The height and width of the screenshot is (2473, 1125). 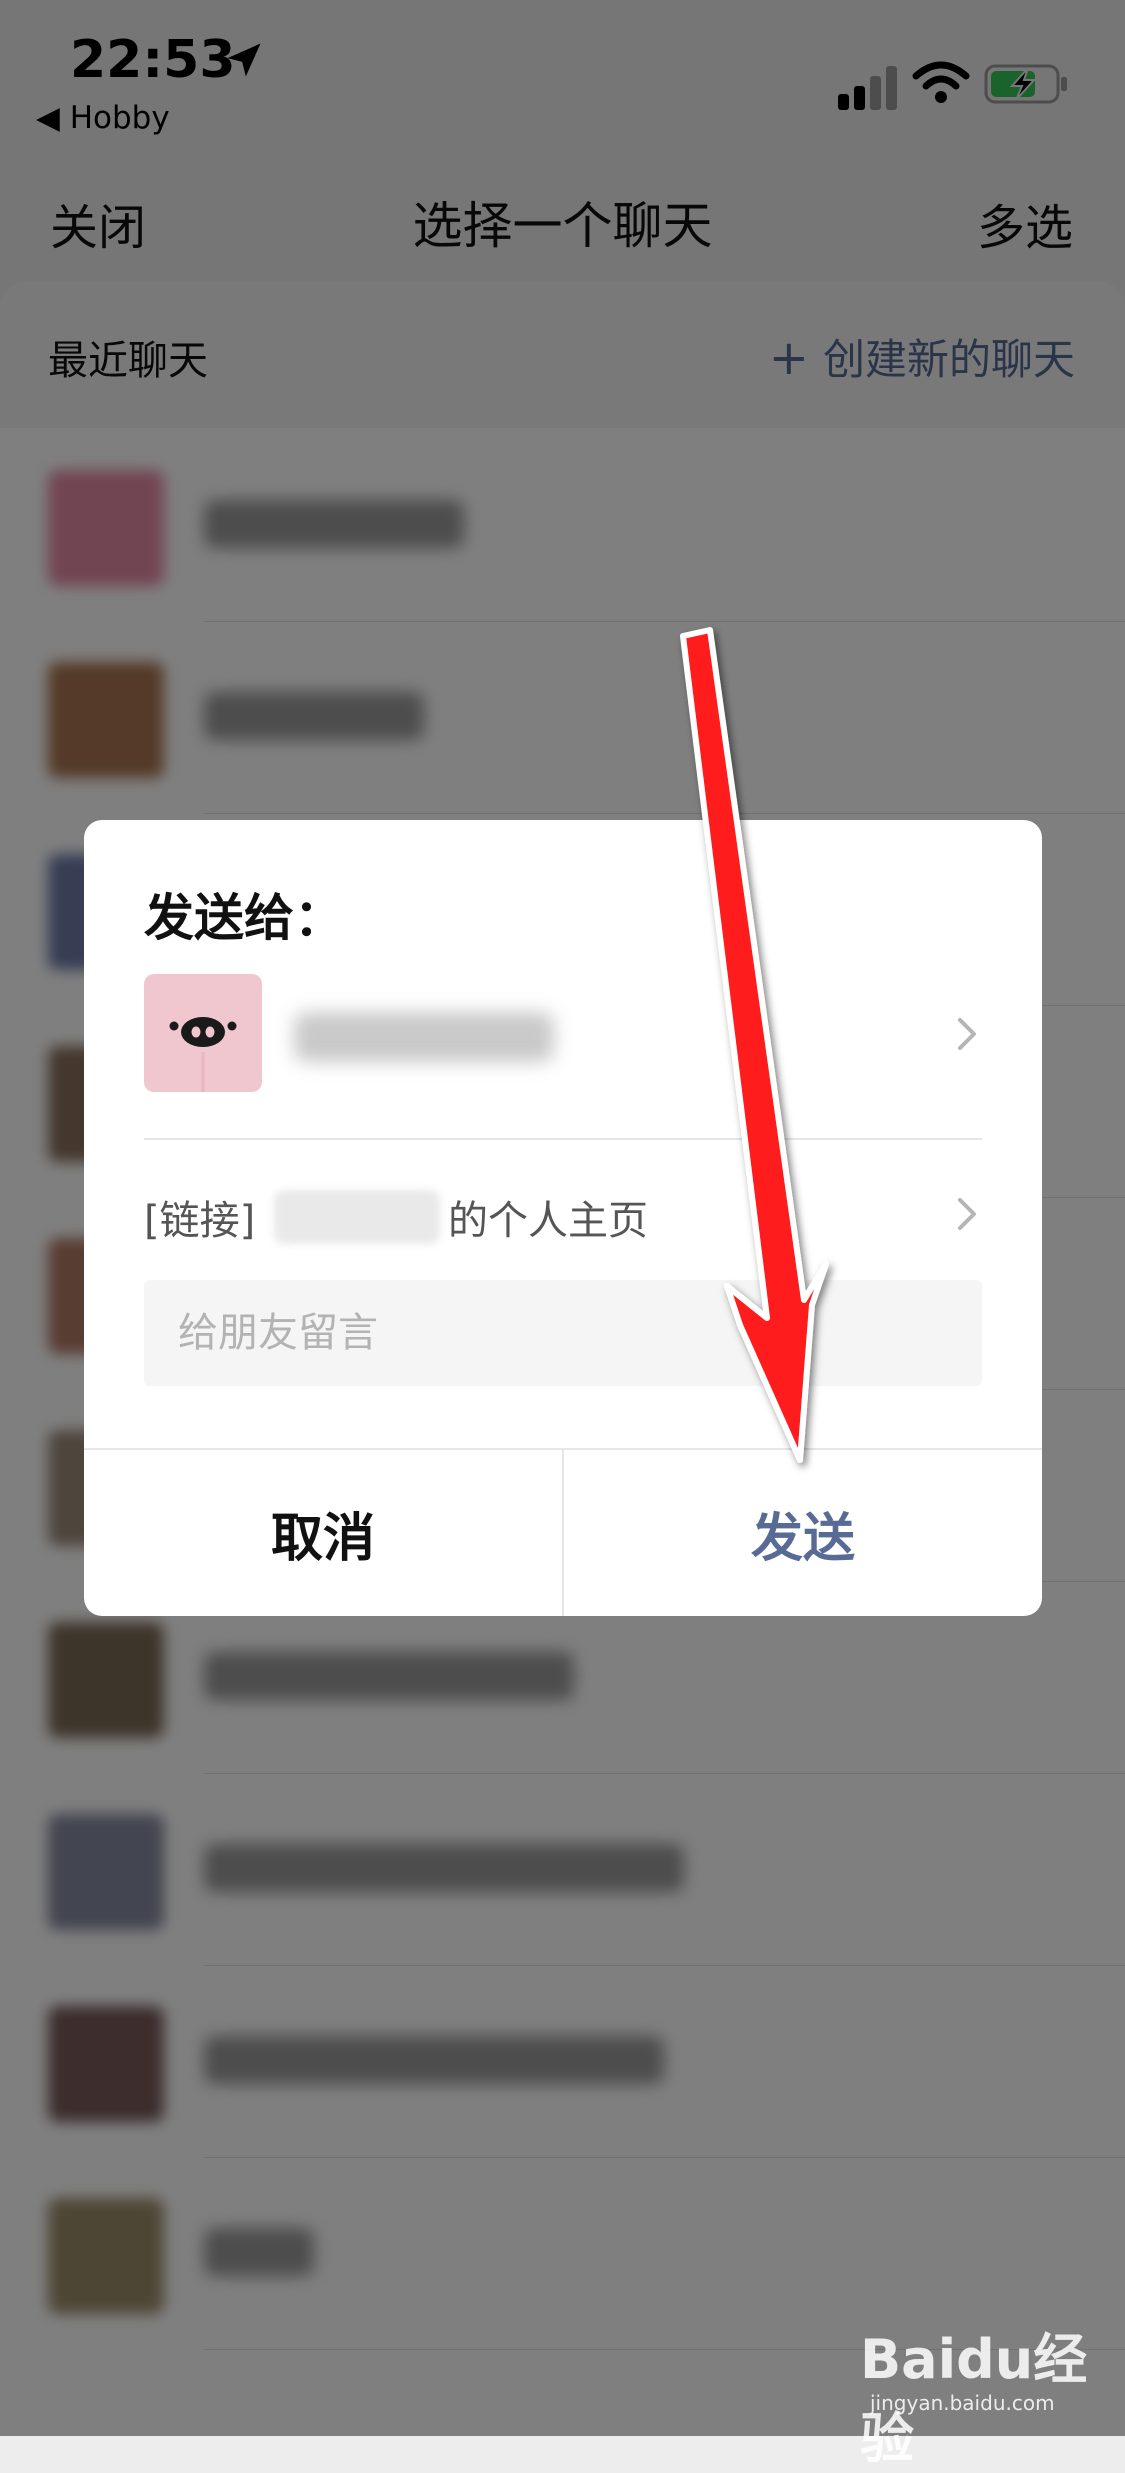 What do you see at coordinates (203, 1054) in the screenshot?
I see `pig-icon` at bounding box center [203, 1054].